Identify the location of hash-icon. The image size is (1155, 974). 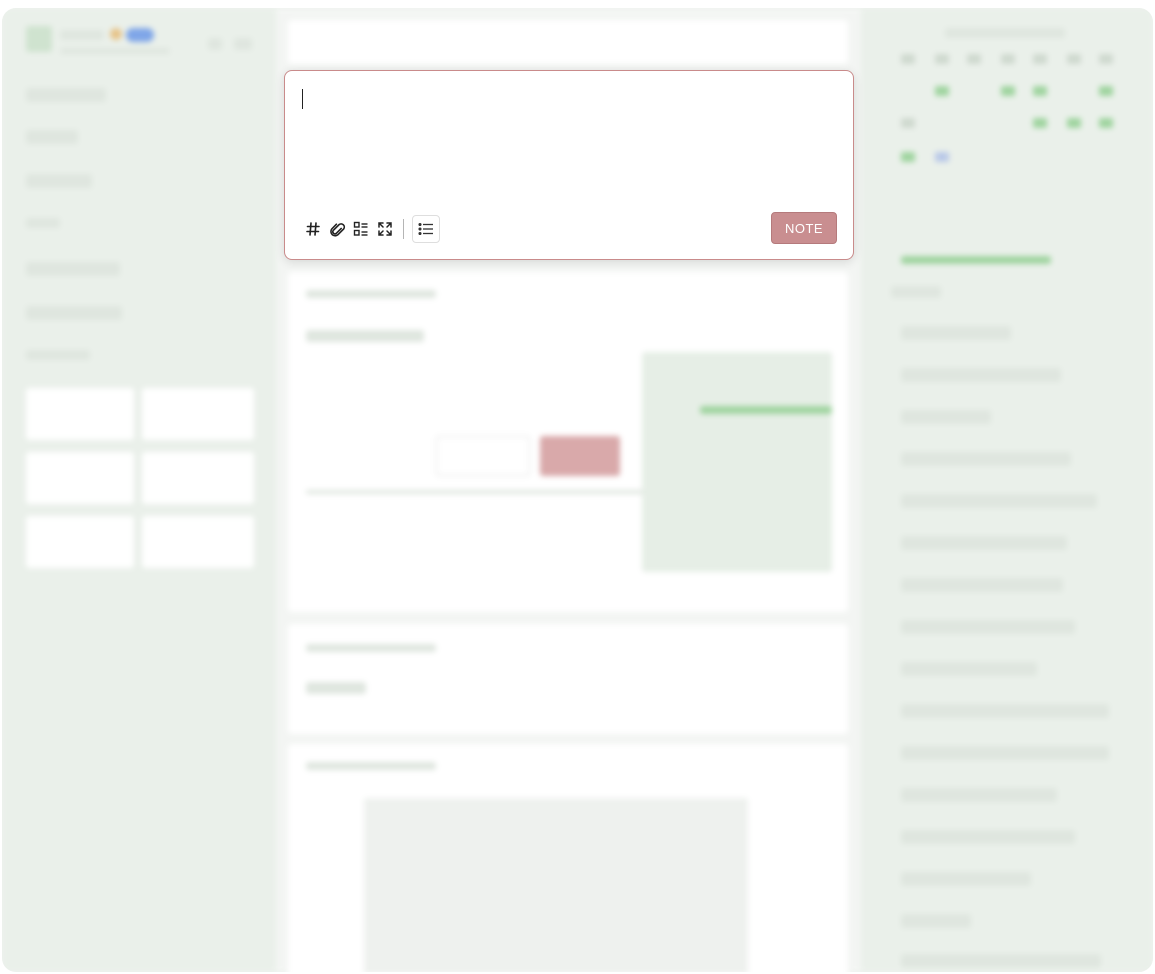
(313, 229).